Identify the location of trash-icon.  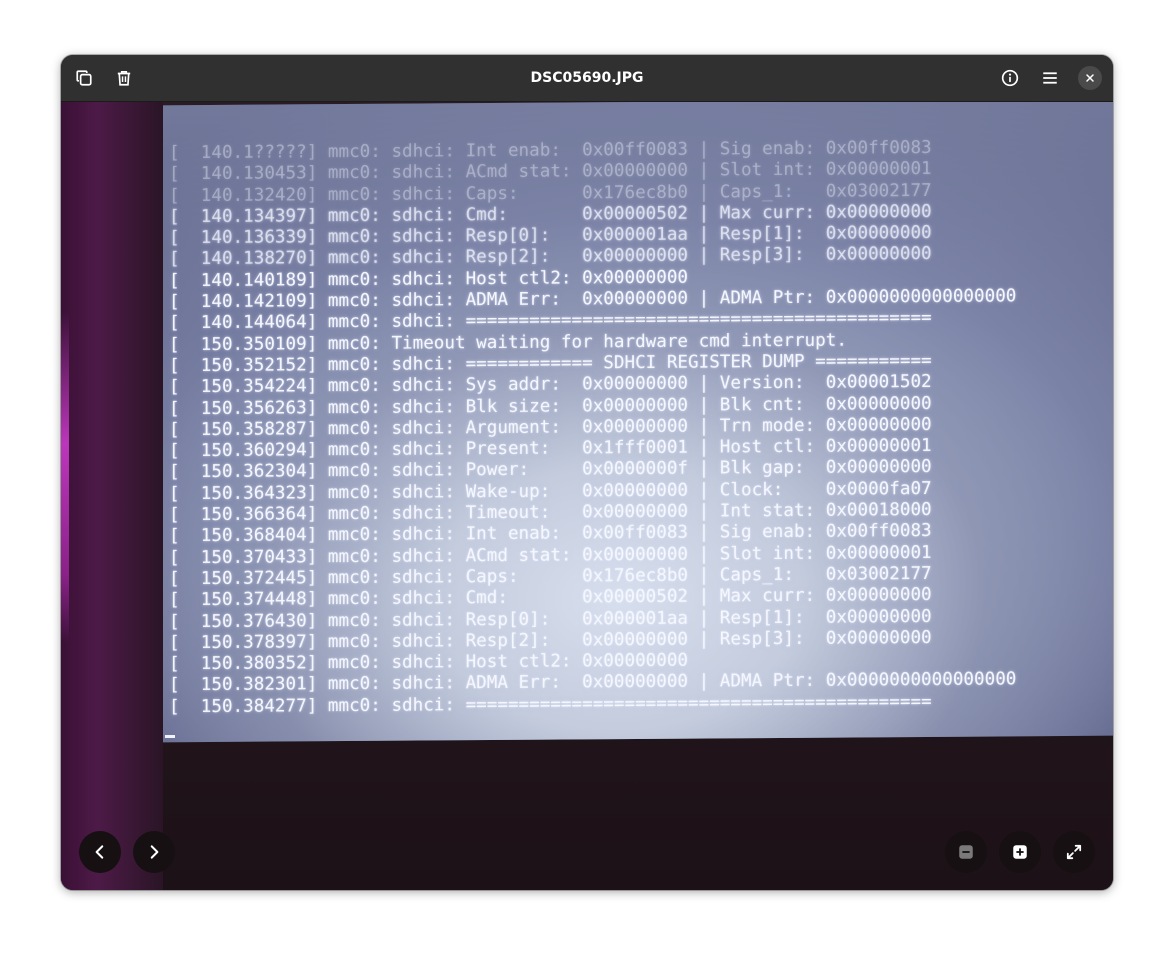
(124, 78).